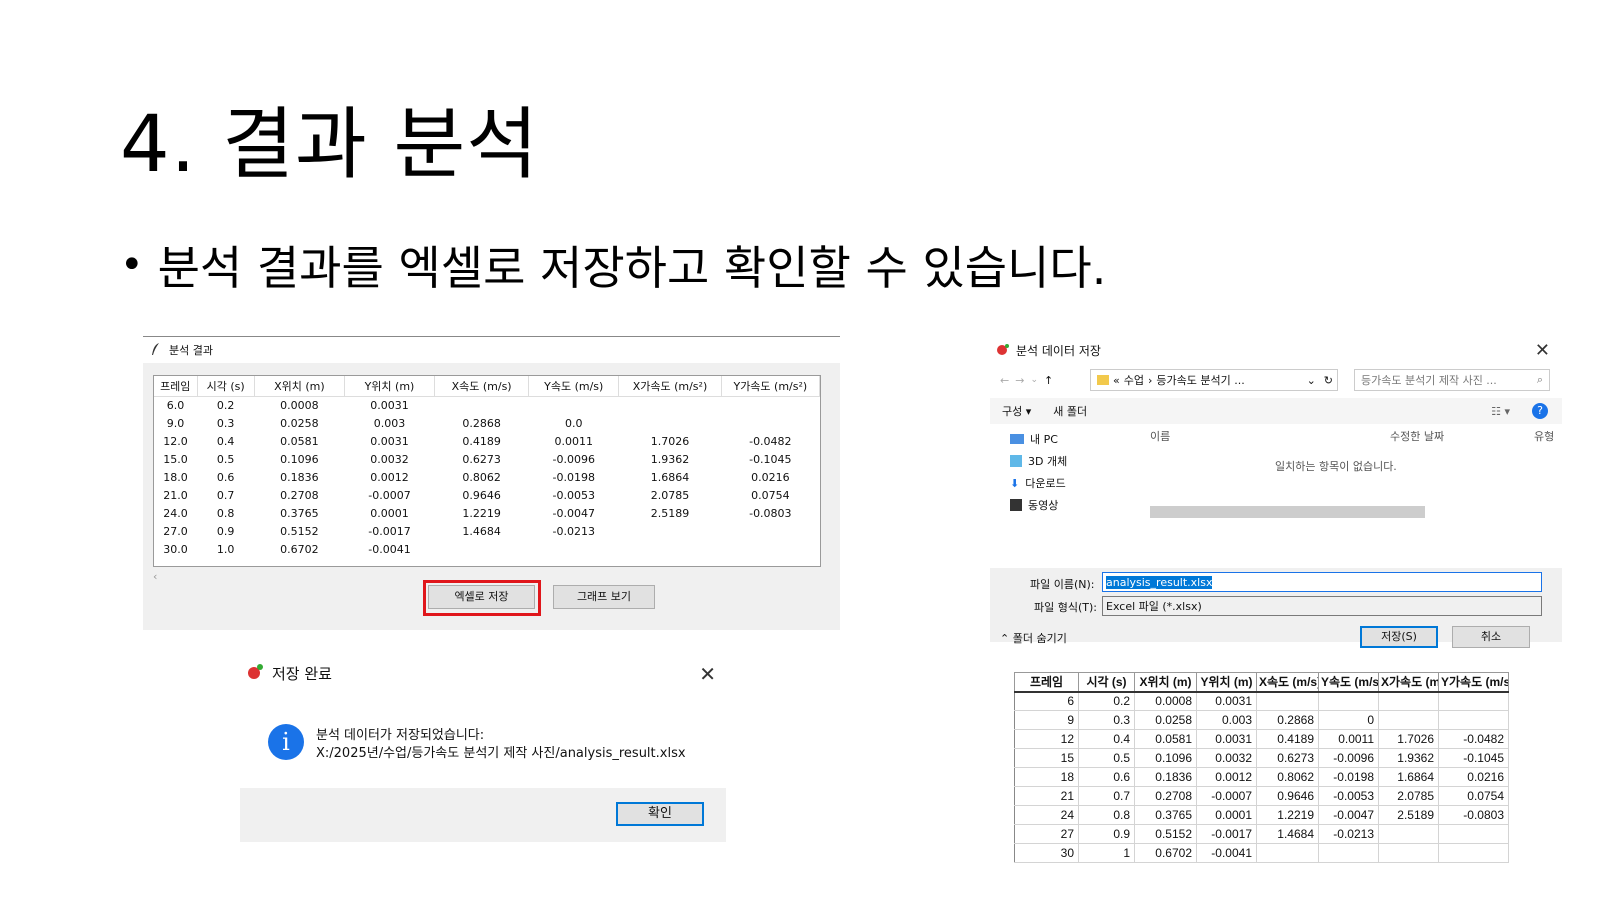 Image resolution: width=1600 pixels, height=900 pixels. I want to click on sheet-cell: 0.2, so click(1106, 701).